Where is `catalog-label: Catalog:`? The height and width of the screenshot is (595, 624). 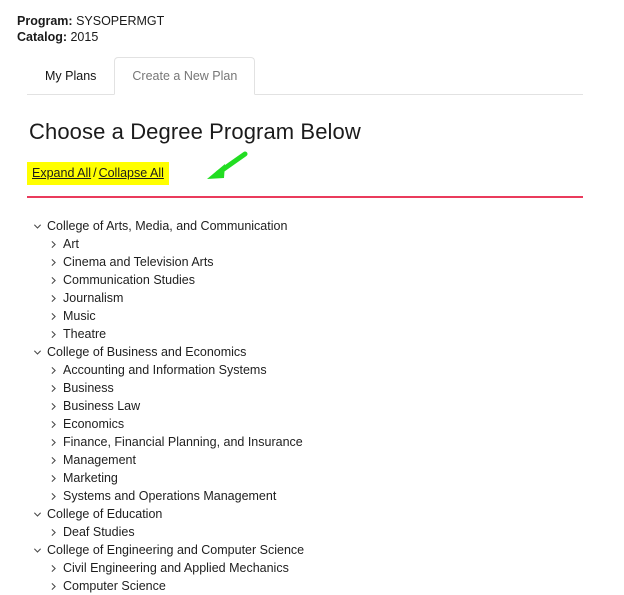
catalog-label: Catalog: is located at coordinates (42, 37).